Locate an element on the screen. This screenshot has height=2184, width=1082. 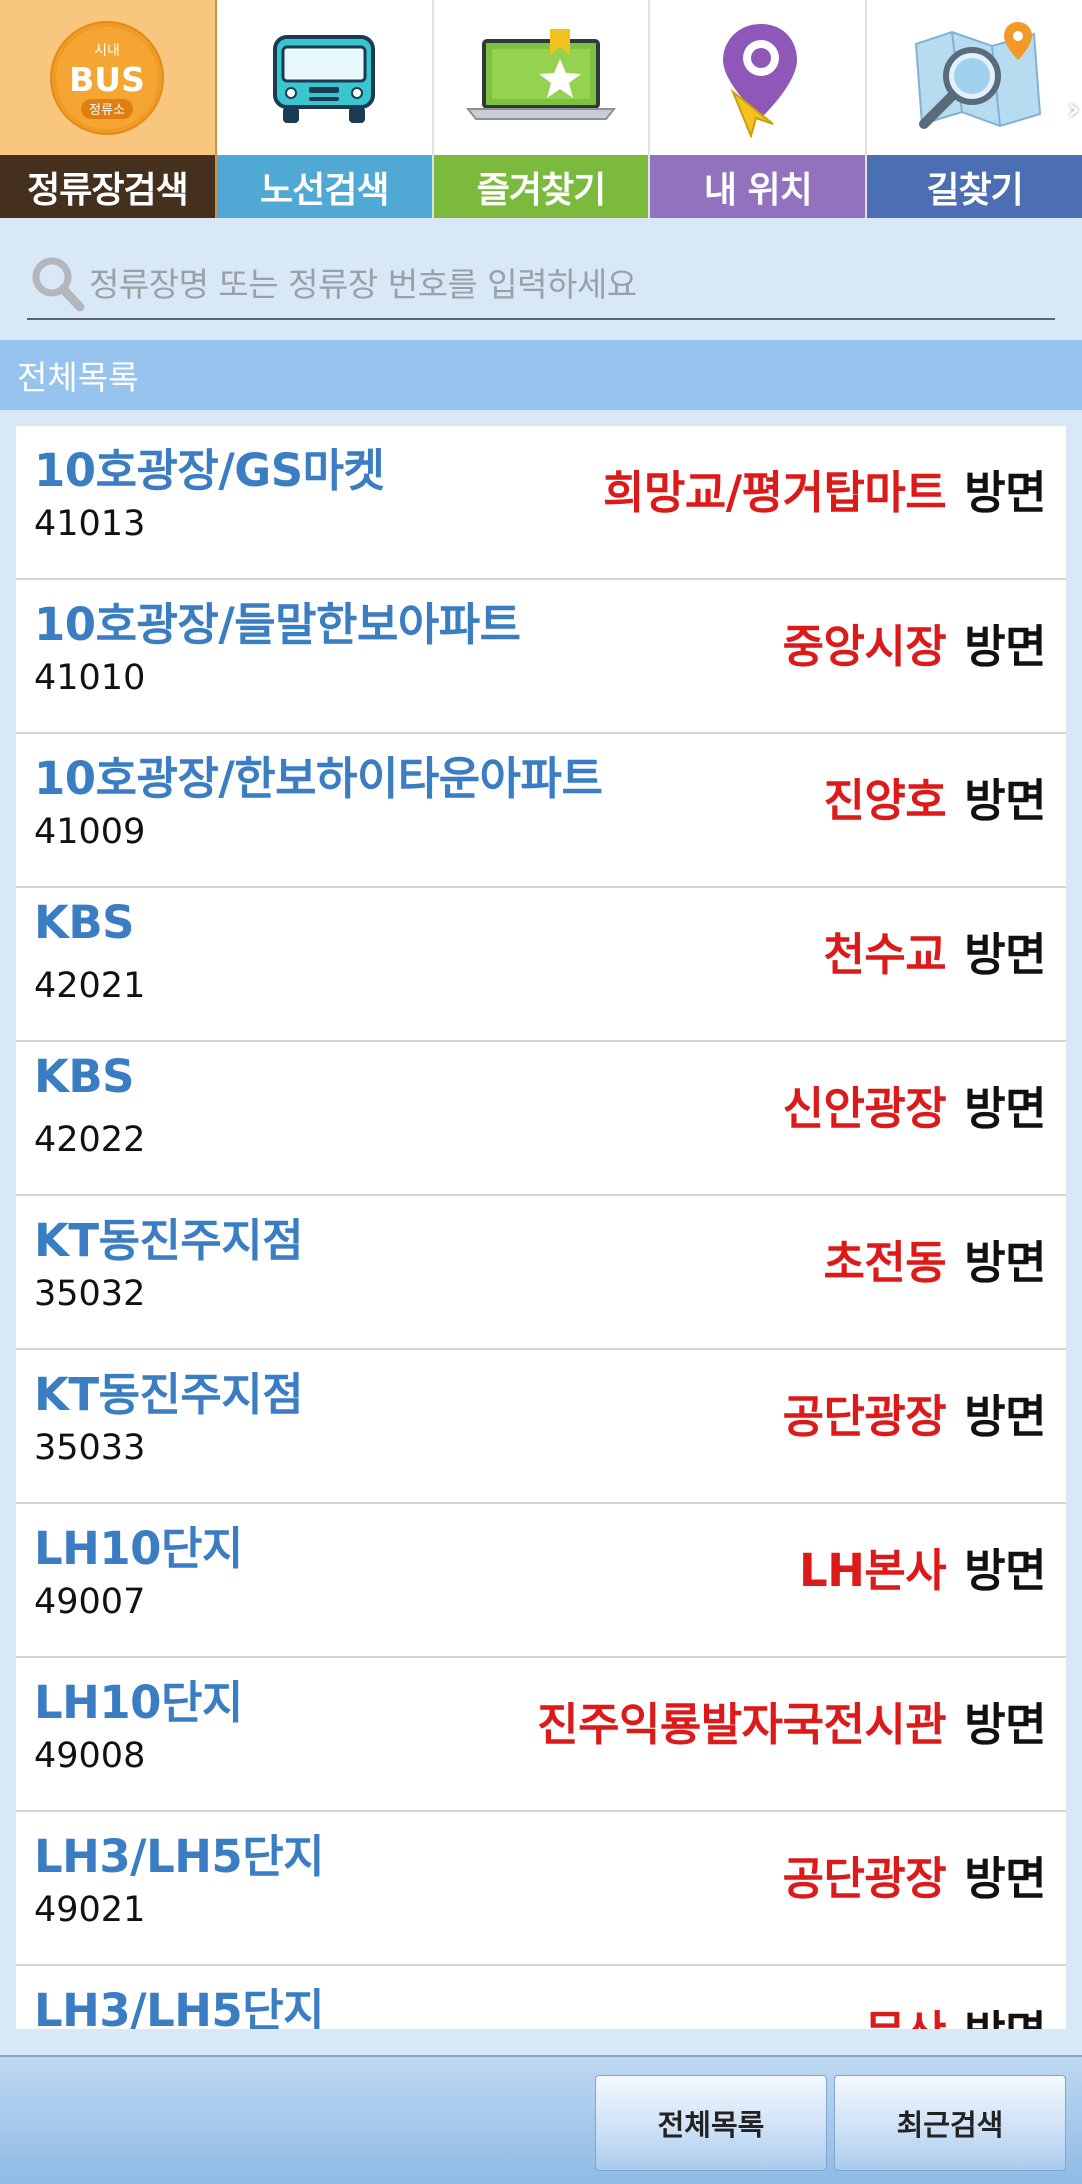
tab-label: 길찾기 is located at coordinates (974, 186).